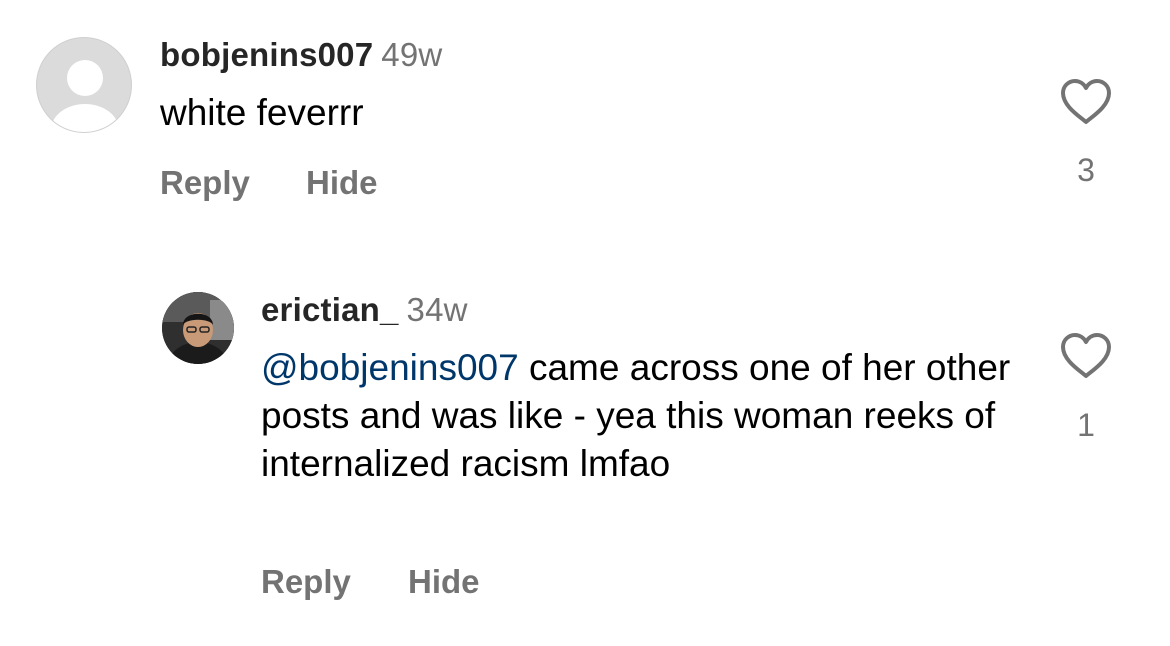  Describe the element at coordinates (262, 112) in the screenshot. I see `comment-text: white feverrr` at that location.